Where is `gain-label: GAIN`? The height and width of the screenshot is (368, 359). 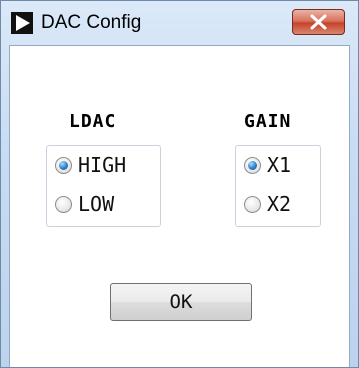
gain-label: GAIN is located at coordinates (268, 121).